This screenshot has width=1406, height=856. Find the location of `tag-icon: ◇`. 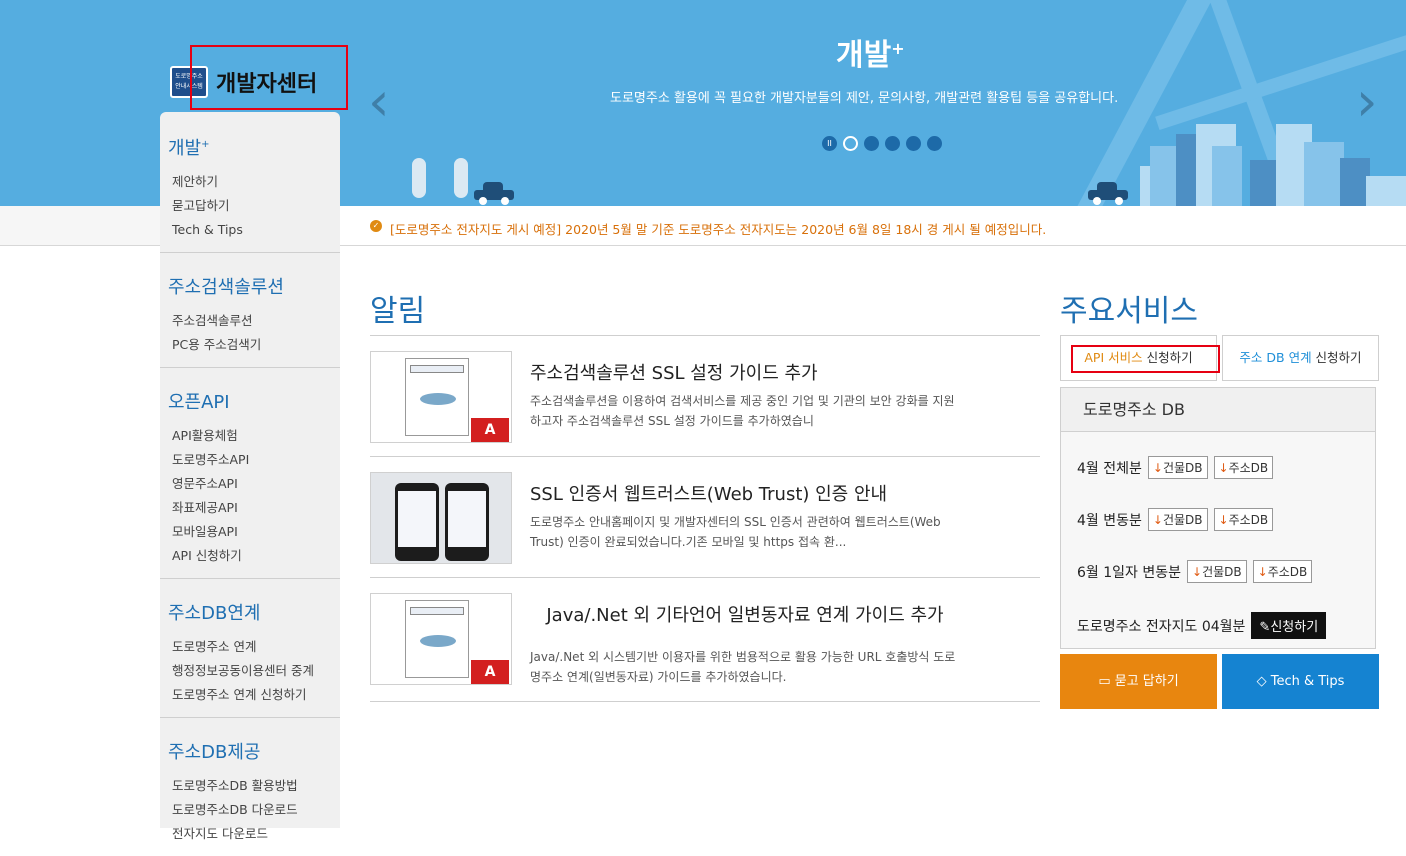

tag-icon: ◇ is located at coordinates (1261, 681).